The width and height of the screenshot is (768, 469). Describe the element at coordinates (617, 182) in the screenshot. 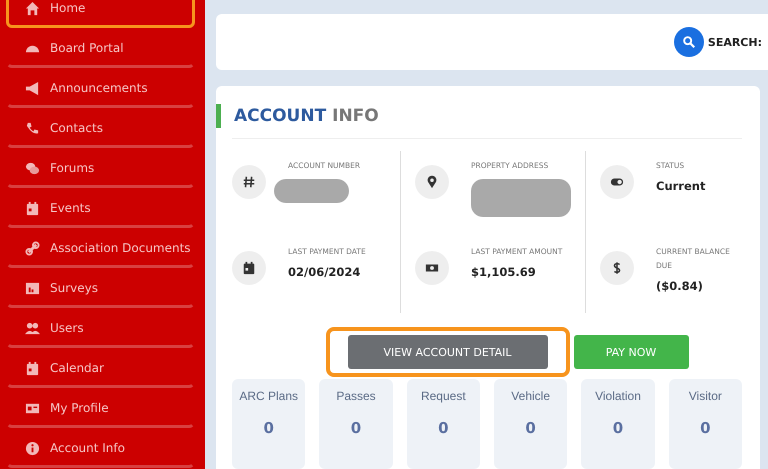

I see `toggle-icon` at that location.